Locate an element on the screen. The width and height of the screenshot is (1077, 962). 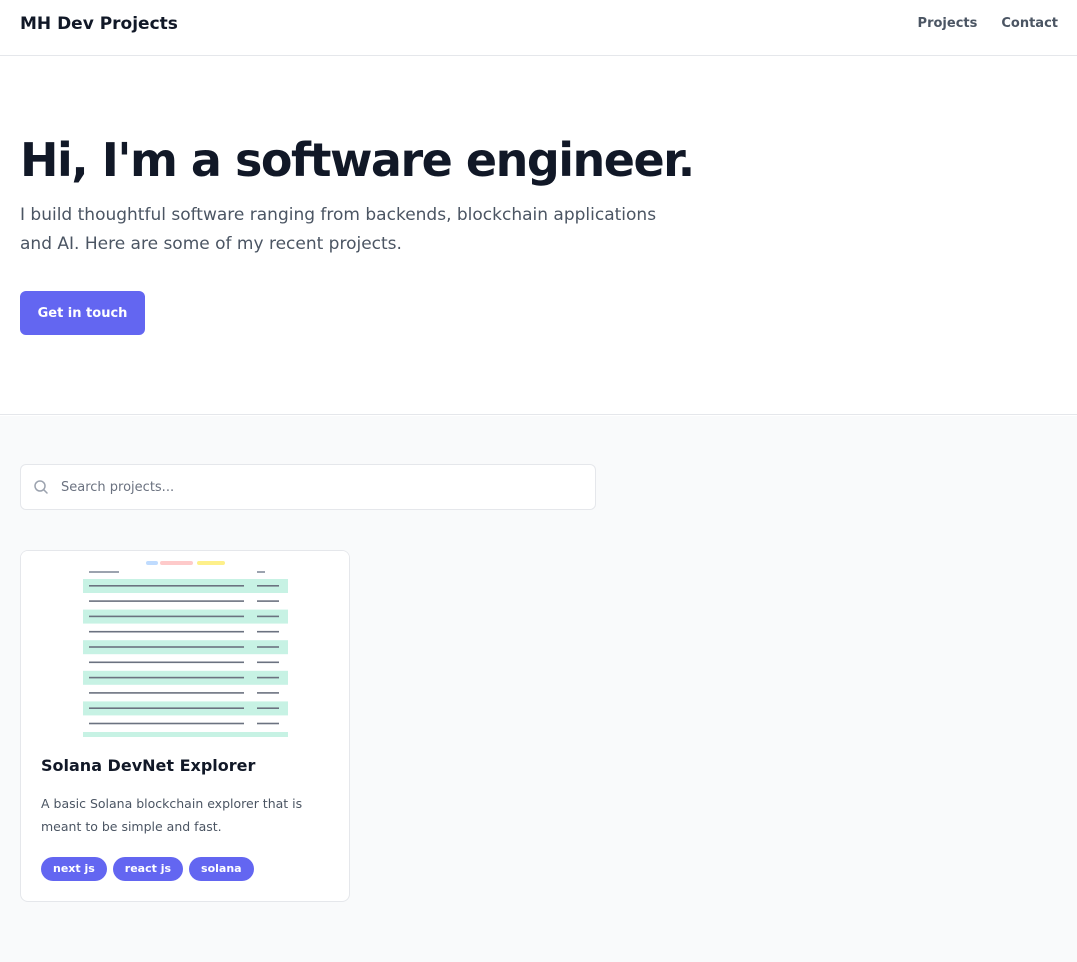
project-tags: next js react js solana is located at coordinates (147, 869).